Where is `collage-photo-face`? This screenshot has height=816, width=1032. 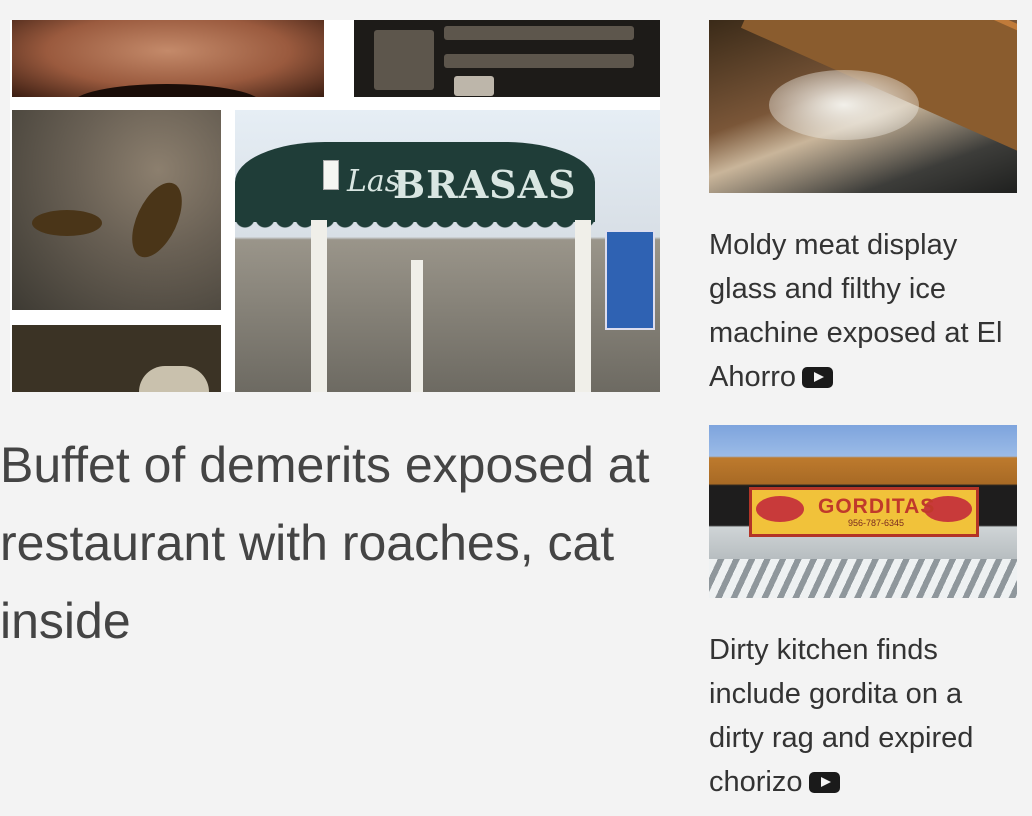
collage-photo-face is located at coordinates (168, 58).